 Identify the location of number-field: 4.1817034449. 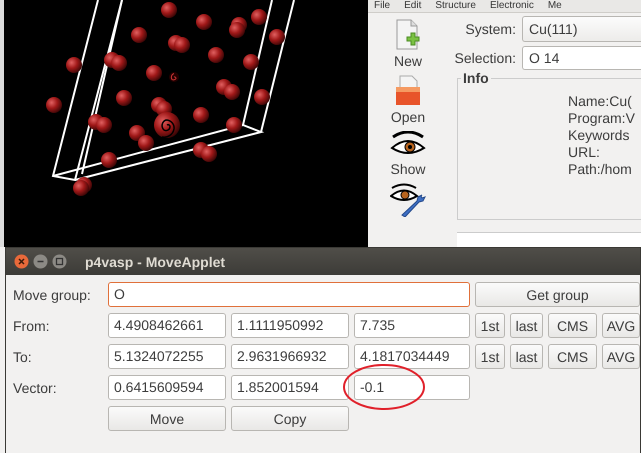
(412, 356).